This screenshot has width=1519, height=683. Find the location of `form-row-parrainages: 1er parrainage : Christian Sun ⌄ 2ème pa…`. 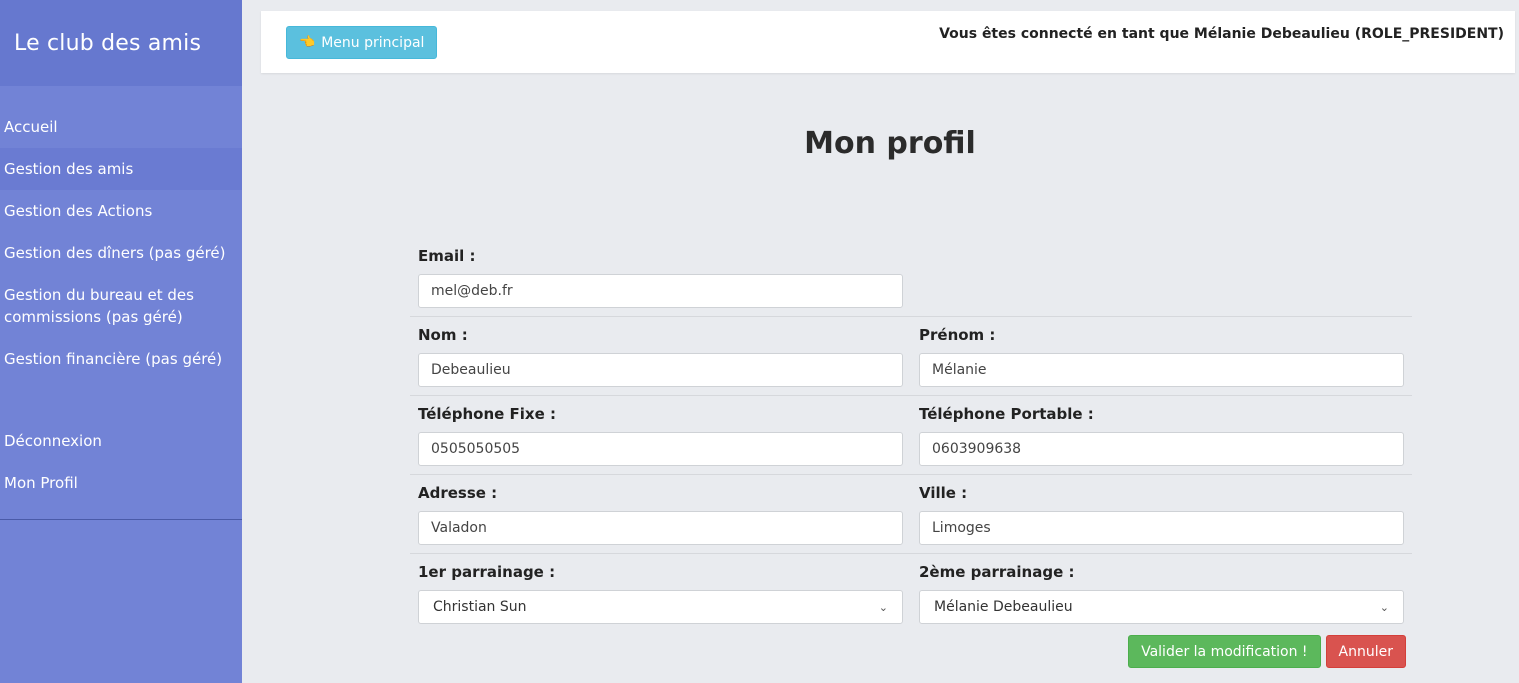

form-row-parrainages: 1er parrainage : Christian Sun ⌄ 2ème pa… is located at coordinates (911, 593).